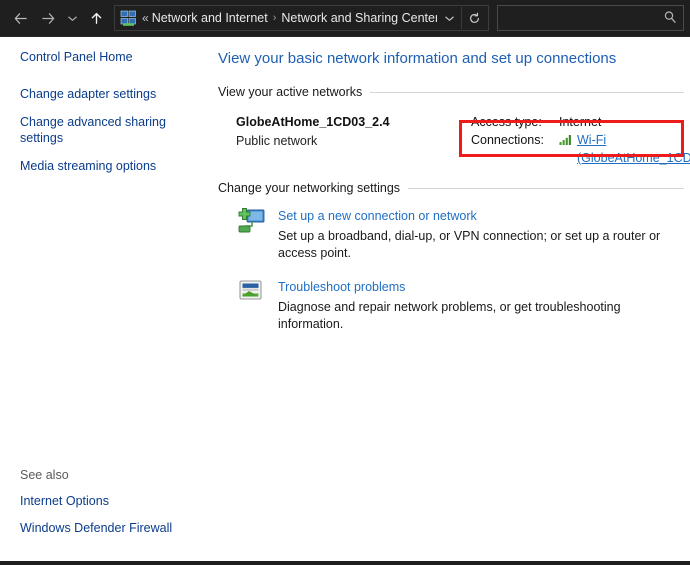  Describe the element at coordinates (72, 18) in the screenshot. I see `recent-locations-chevron-down-icon` at that location.